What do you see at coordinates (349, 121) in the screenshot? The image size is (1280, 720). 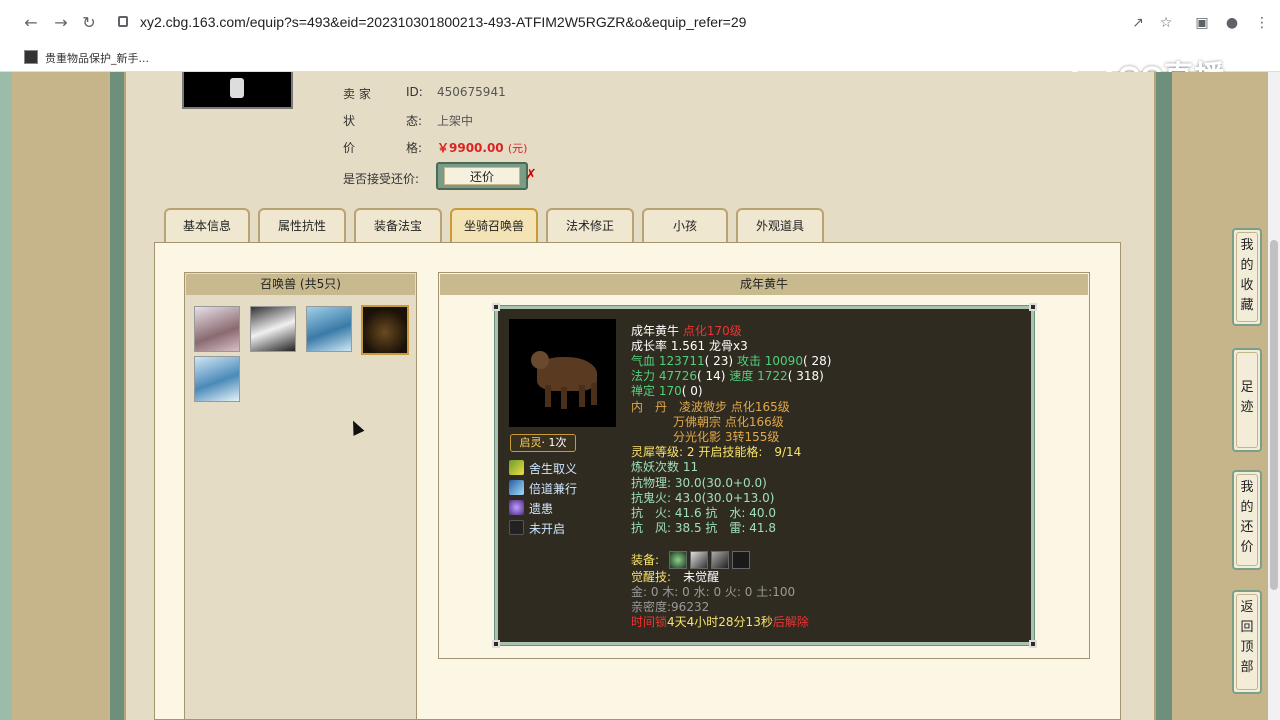 I see `status-label: 状` at bounding box center [349, 121].